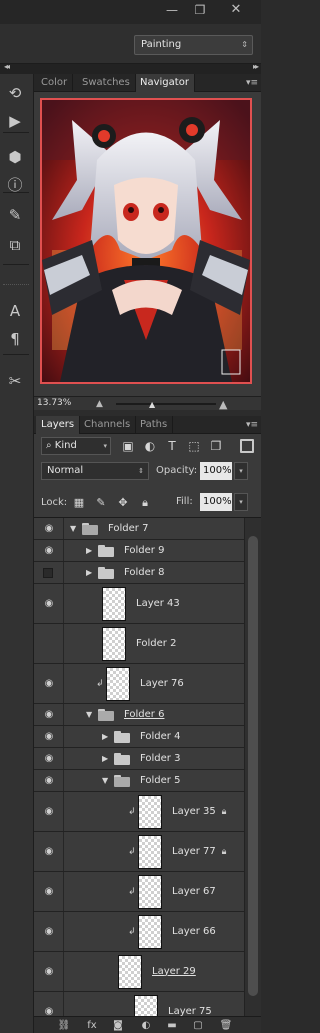  Describe the element at coordinates (200, 10) in the screenshot. I see `restore-button: ❐` at that location.